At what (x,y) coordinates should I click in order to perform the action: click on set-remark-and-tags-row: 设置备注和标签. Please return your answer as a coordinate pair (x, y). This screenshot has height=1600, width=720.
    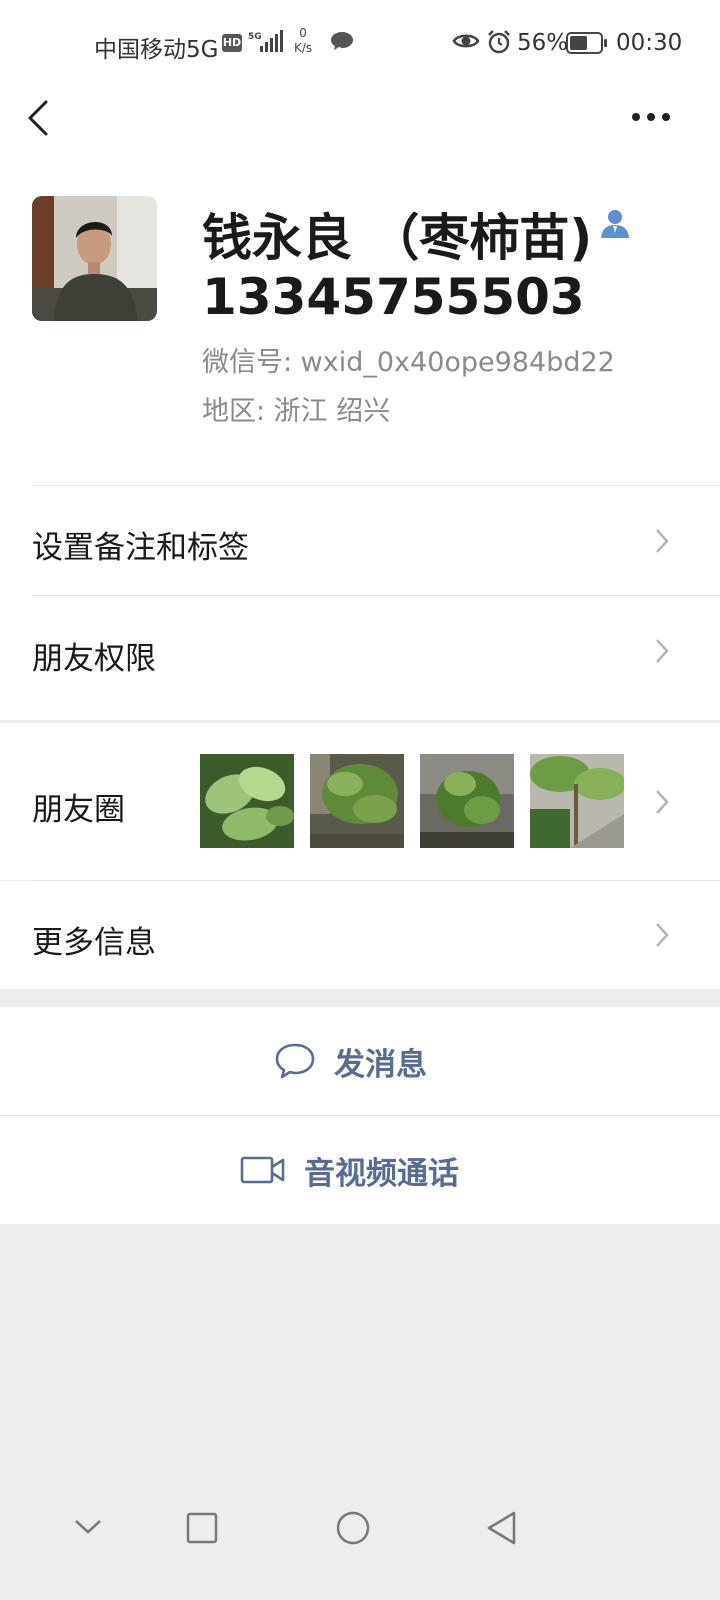
    Looking at the image, I should click on (360, 540).